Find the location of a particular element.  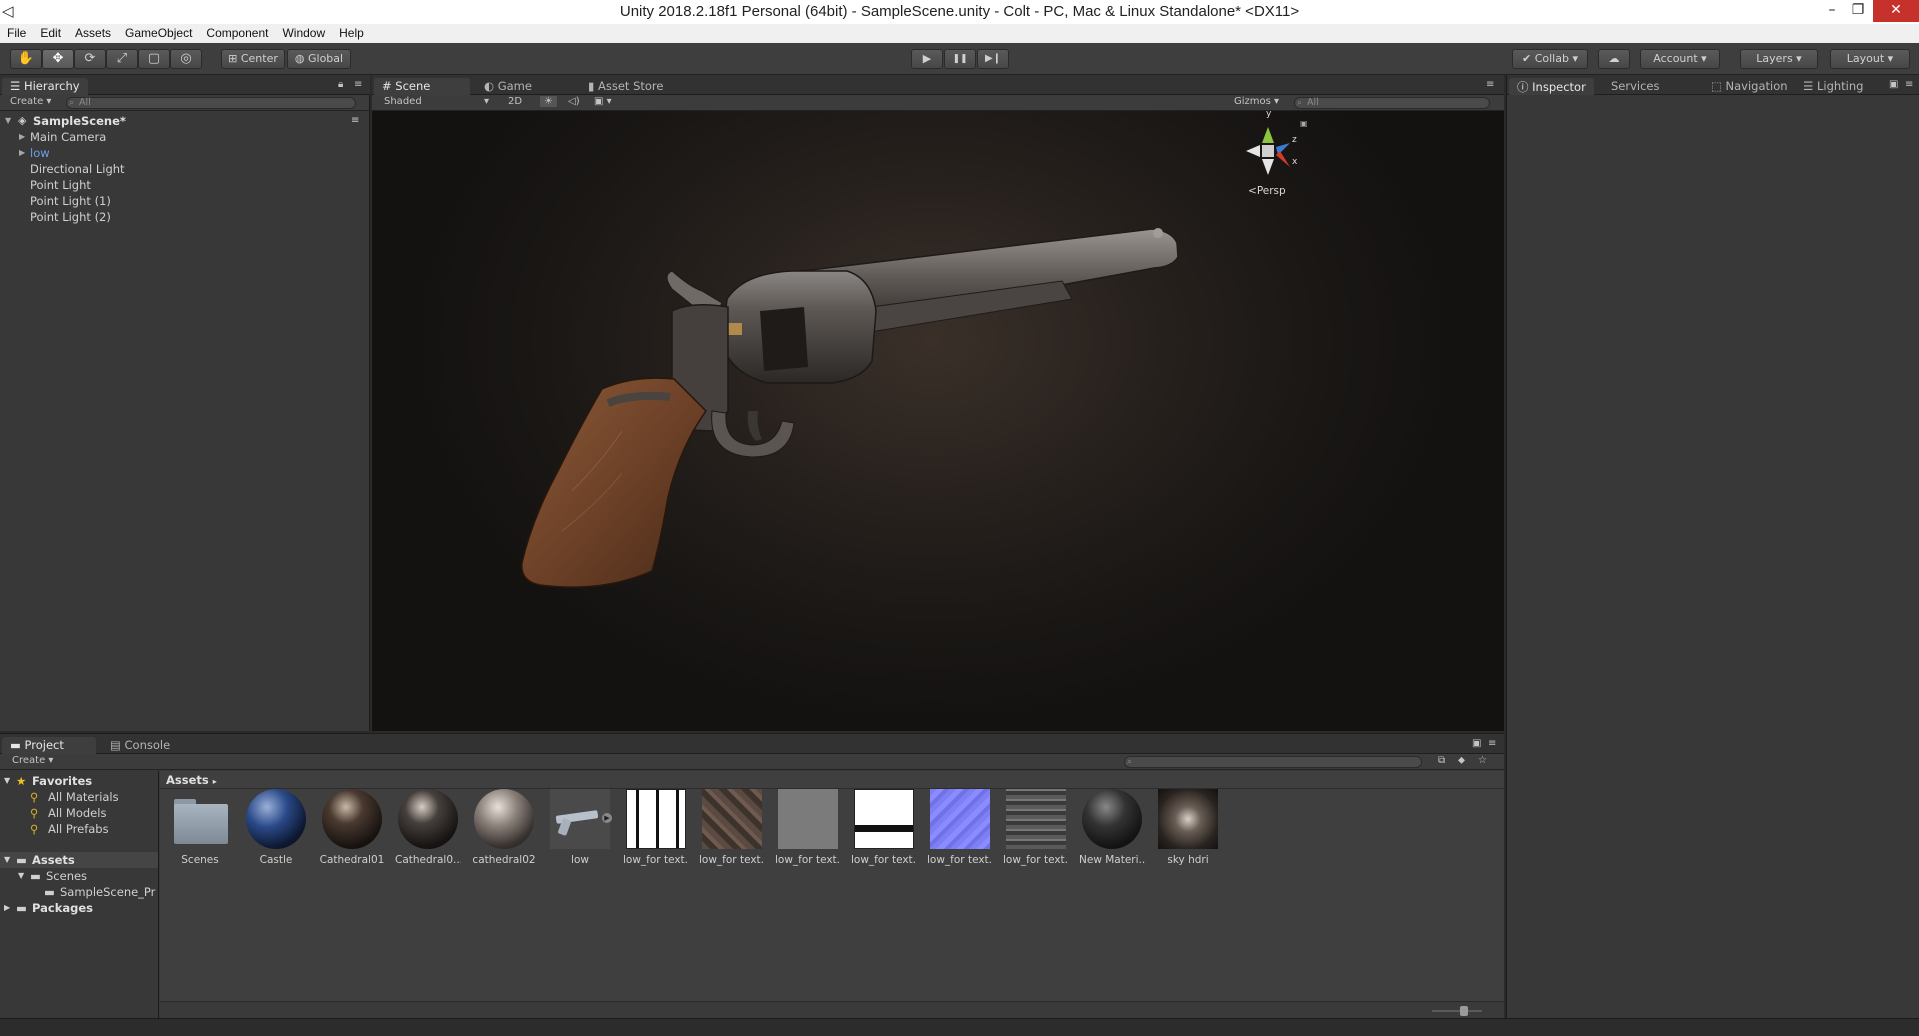

tree-favorites: ▼ ★ Favorites is located at coordinates (79, 781).